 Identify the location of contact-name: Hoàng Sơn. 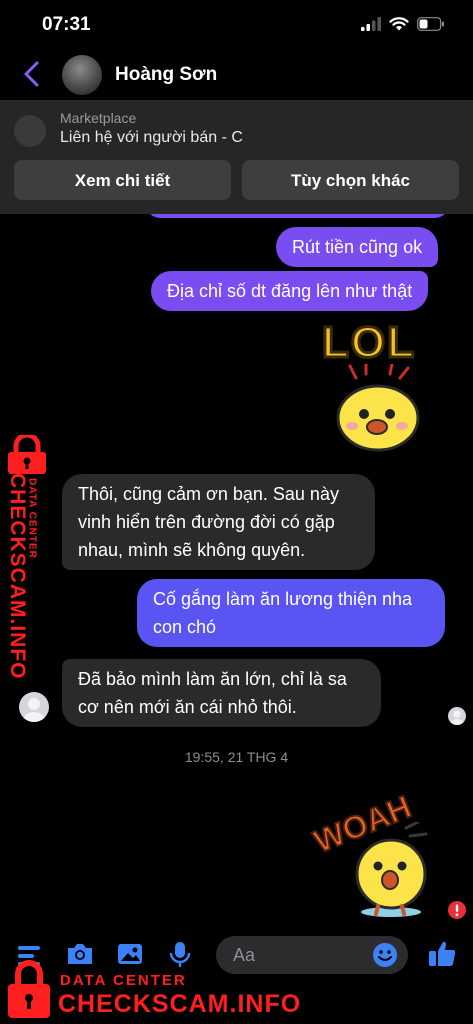
(166, 75).